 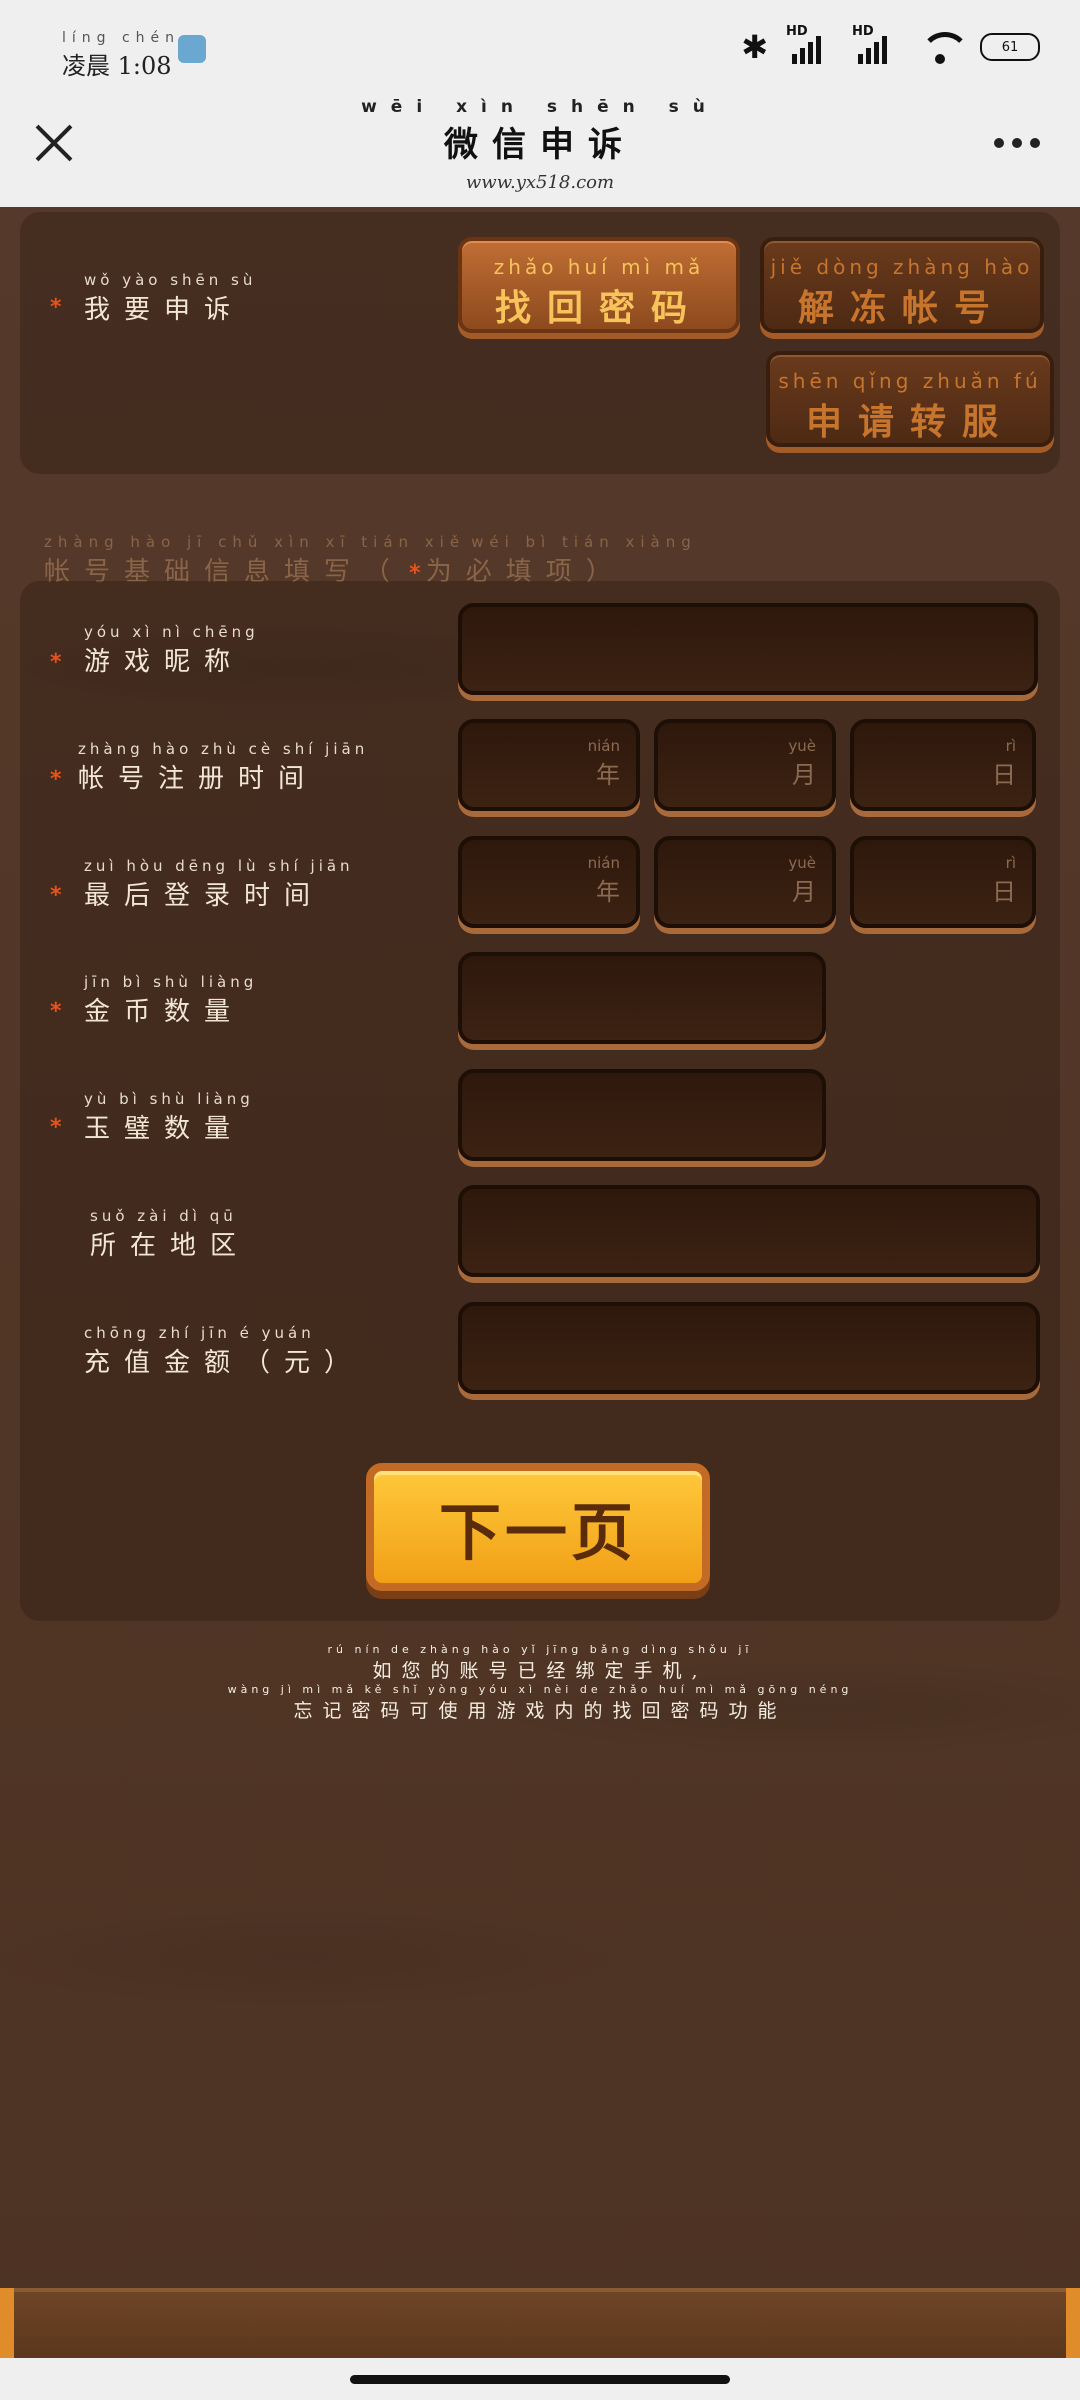 I want to click on region-input, so click(x=749, y=1231).